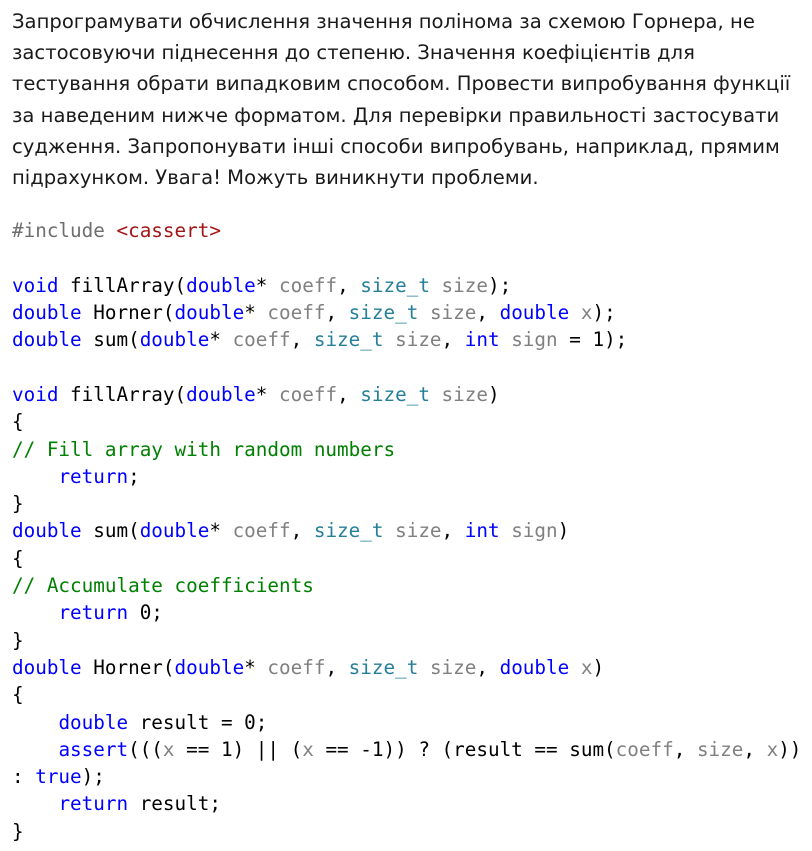 This screenshot has height=851, width=812. What do you see at coordinates (145, 749) in the screenshot?
I see `code-token: (((` at bounding box center [145, 749].